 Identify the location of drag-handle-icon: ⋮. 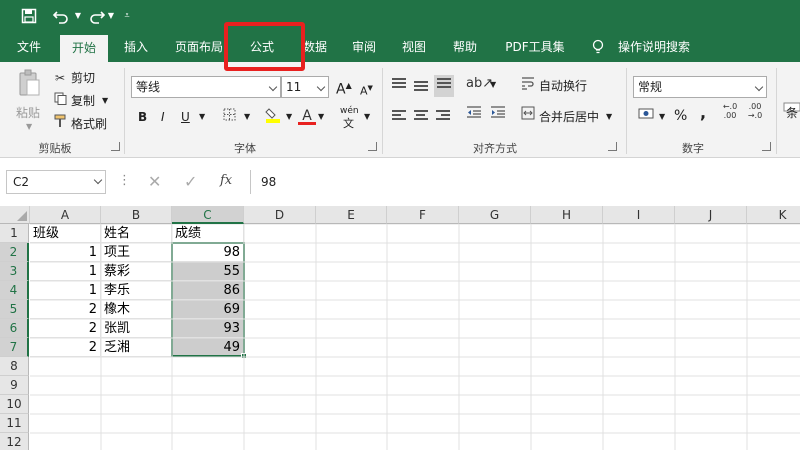
(124, 181).